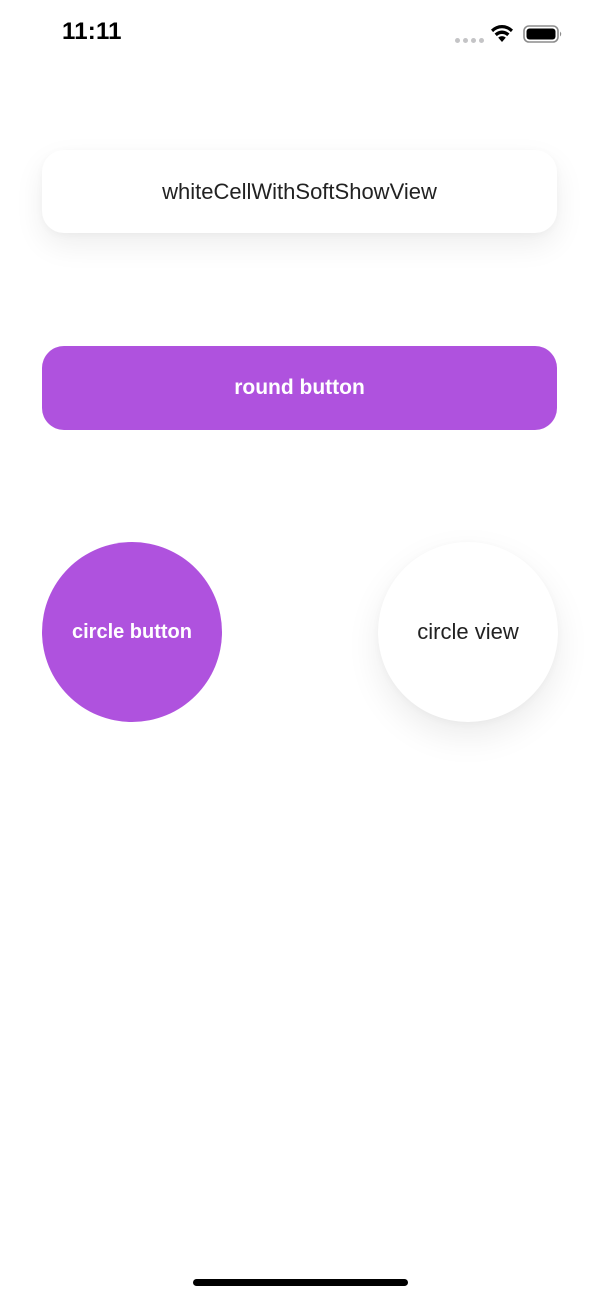 This screenshot has width=600, height=1298. I want to click on round-button: round button, so click(299, 388).